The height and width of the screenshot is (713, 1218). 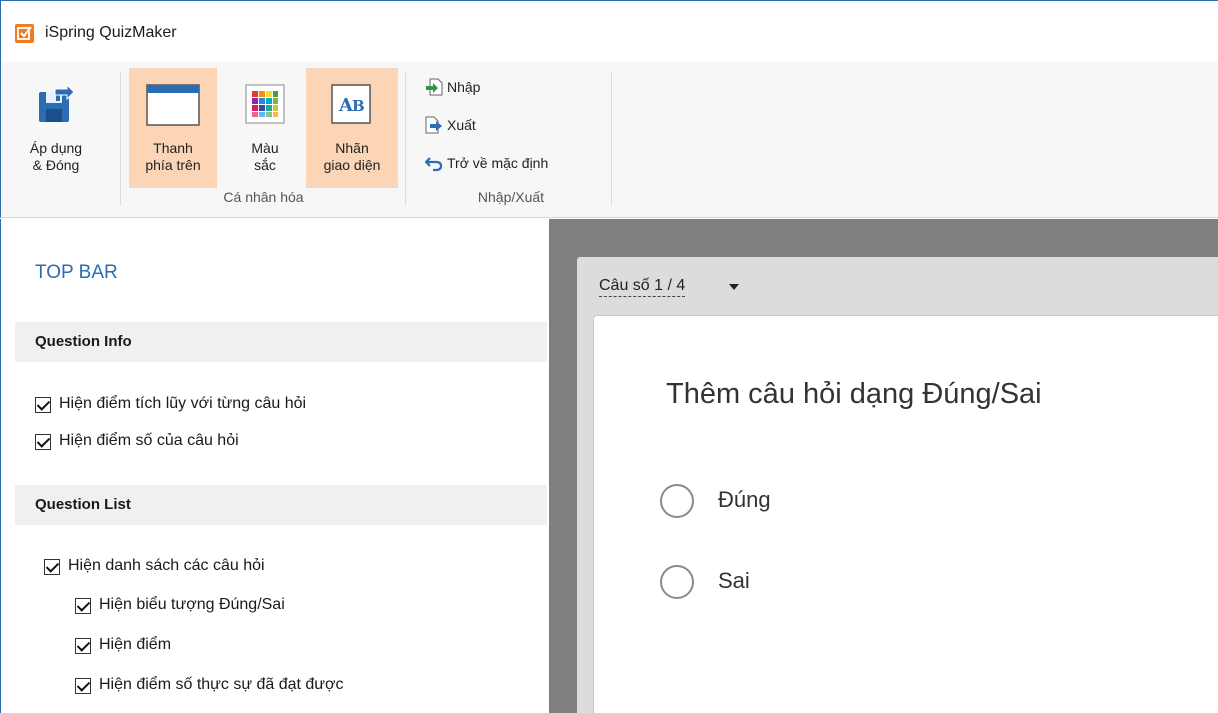 I want to click on checkbox-label: Hiện điểm, so click(x=135, y=644).